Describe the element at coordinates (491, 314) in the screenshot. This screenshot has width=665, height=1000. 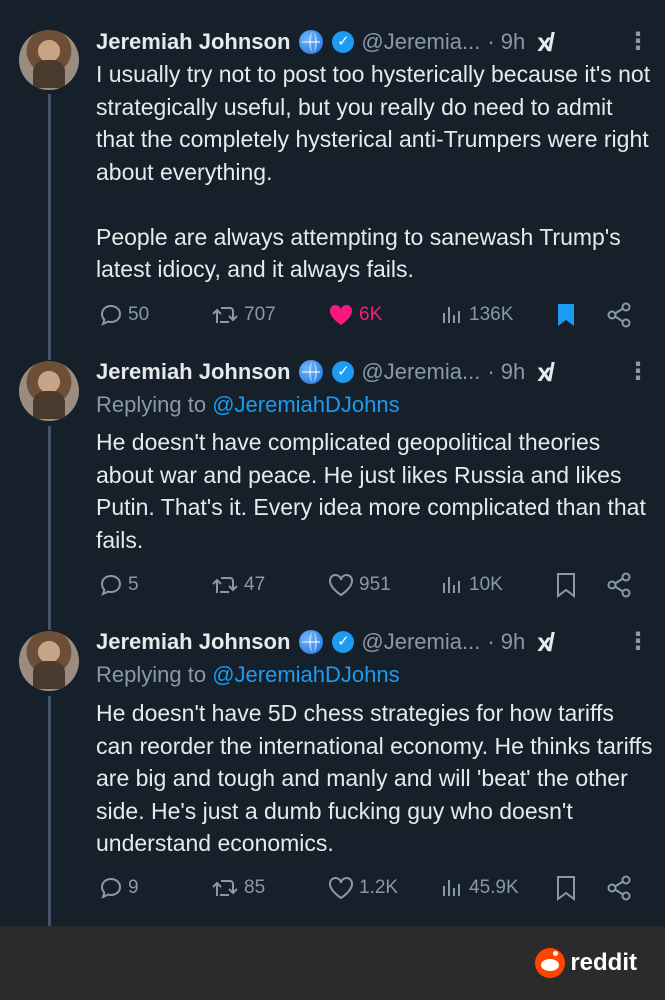
I see `views-count: 136K` at that location.